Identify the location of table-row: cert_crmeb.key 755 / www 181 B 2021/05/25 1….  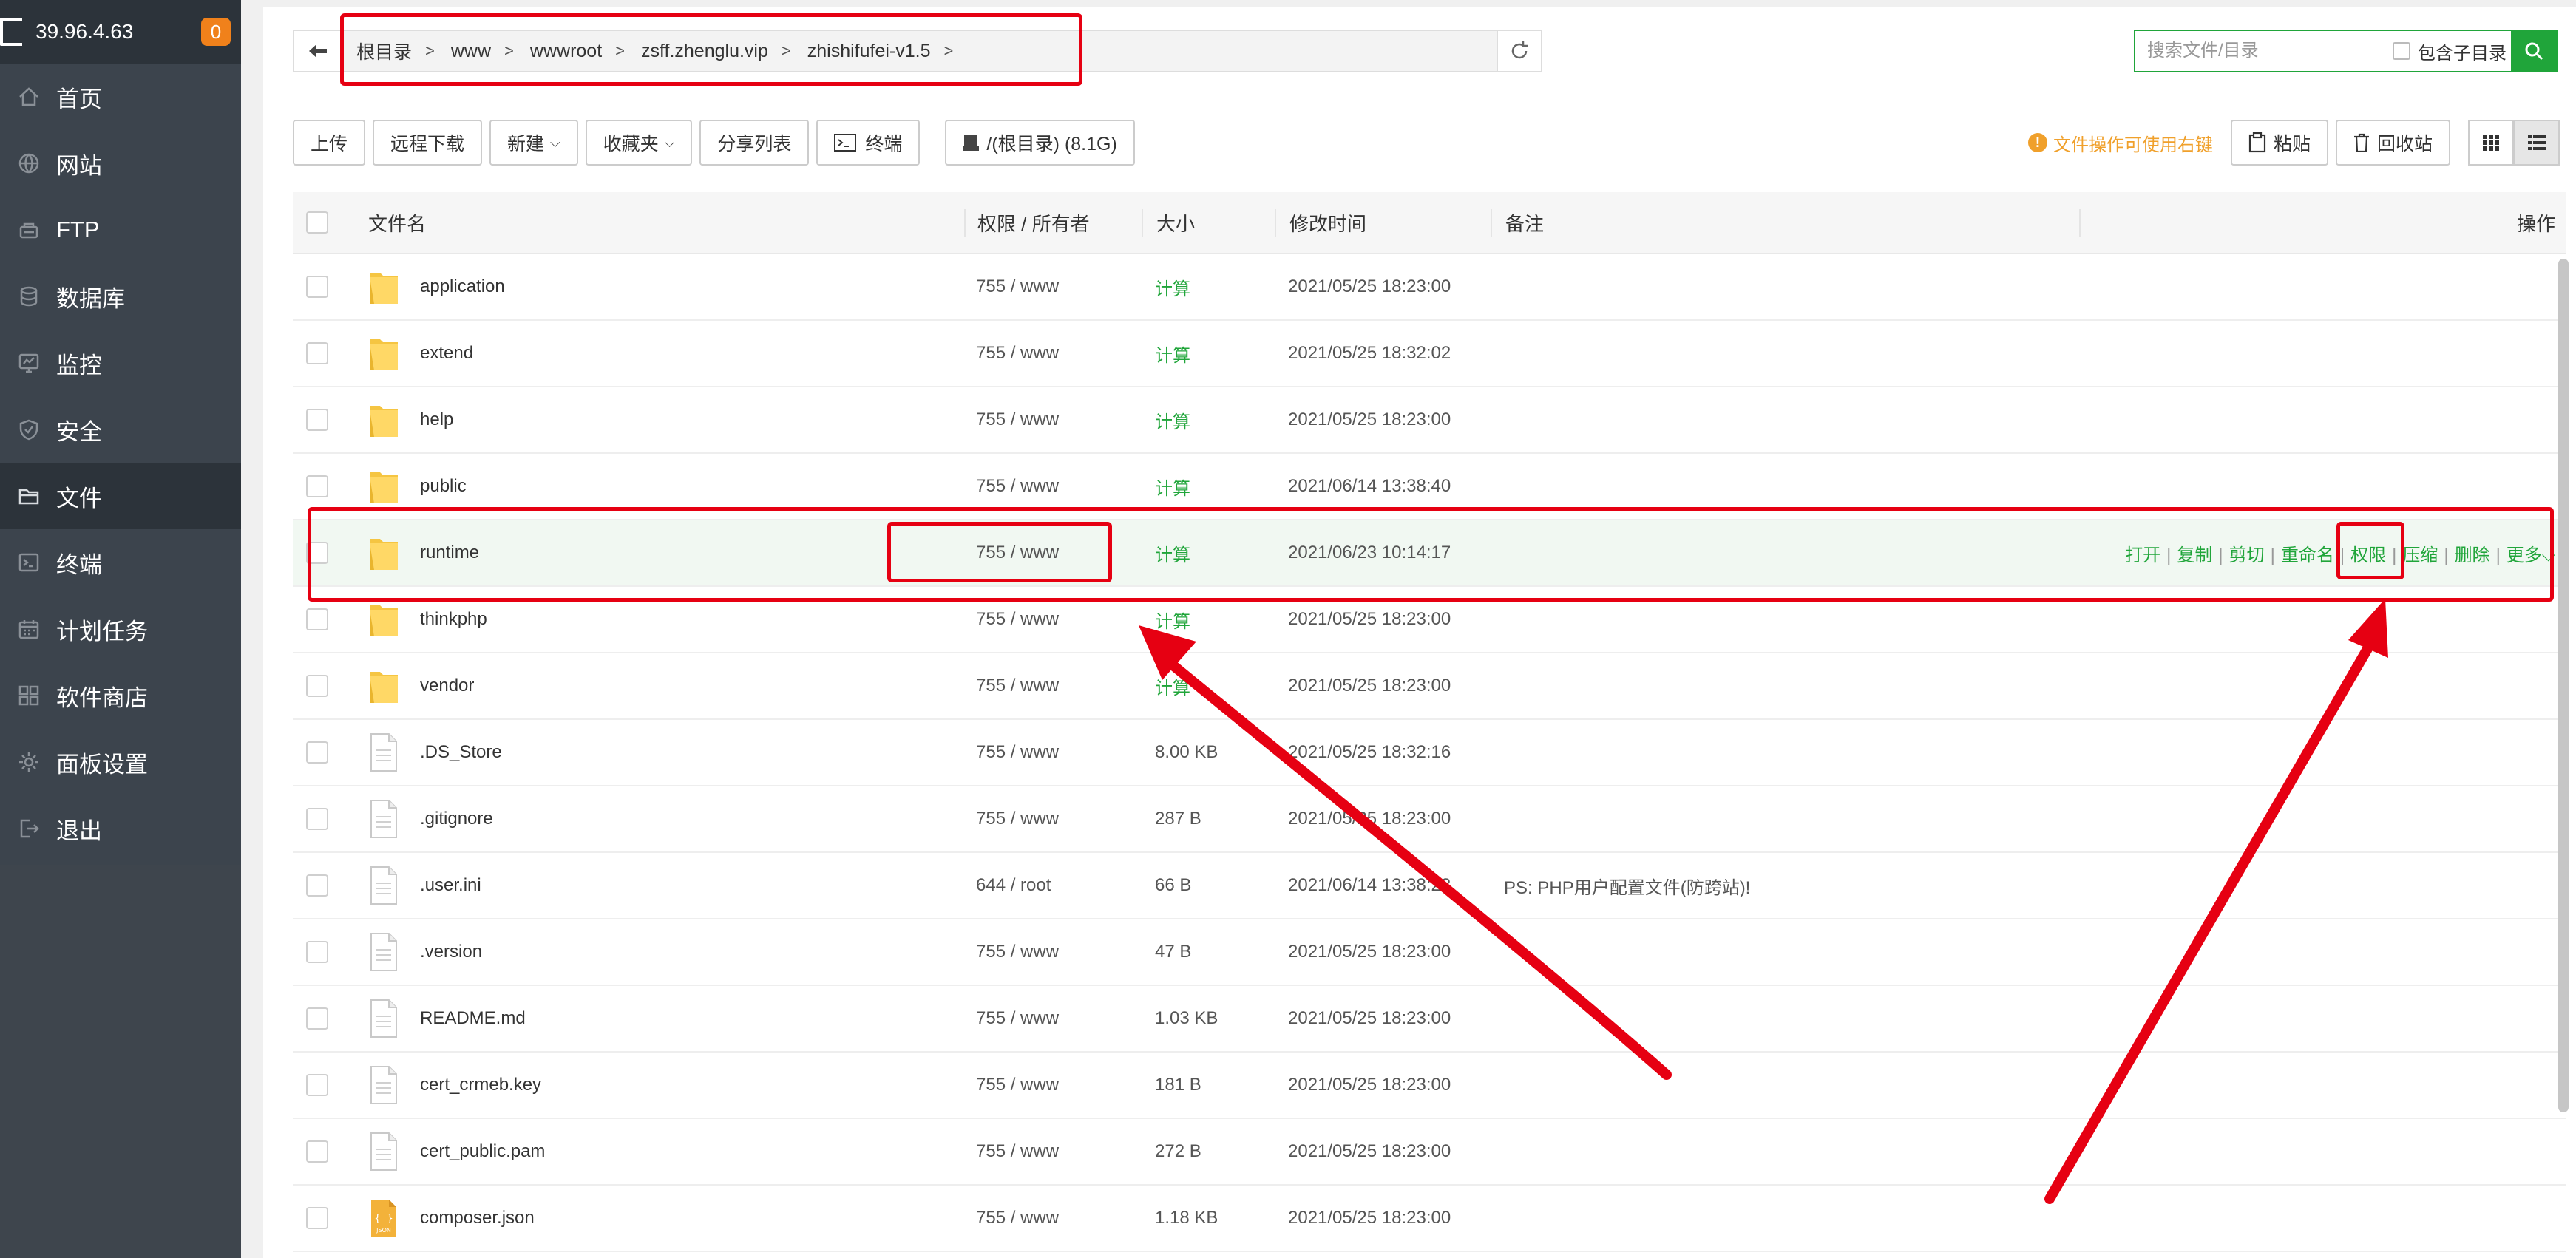
(1429, 1086).